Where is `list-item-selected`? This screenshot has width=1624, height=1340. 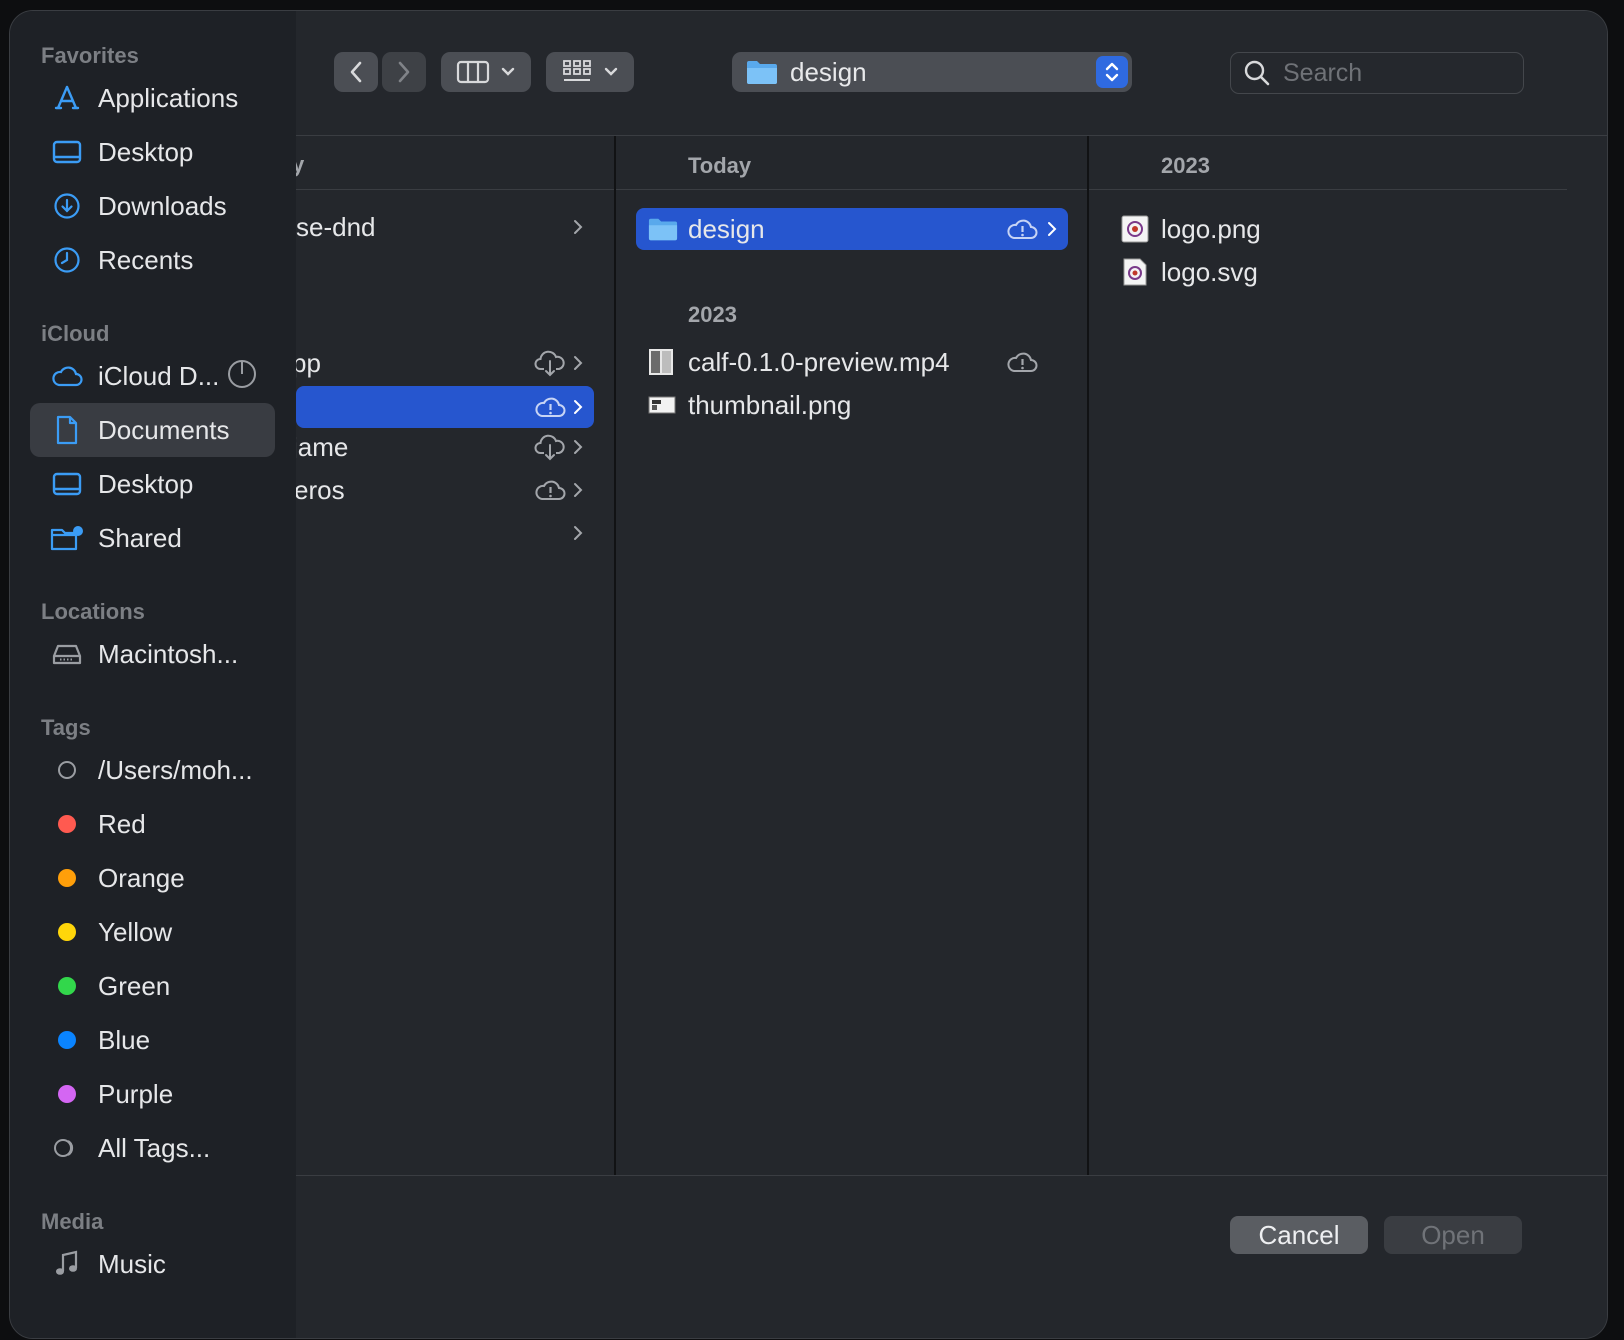
list-item-selected is located at coordinates (445, 407).